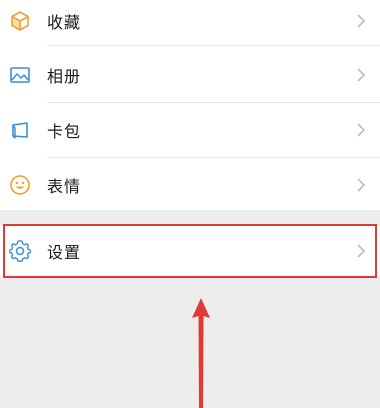 Image resolution: width=380 pixels, height=408 pixels. Describe the element at coordinates (213, 45) in the screenshot. I see `divider` at that location.